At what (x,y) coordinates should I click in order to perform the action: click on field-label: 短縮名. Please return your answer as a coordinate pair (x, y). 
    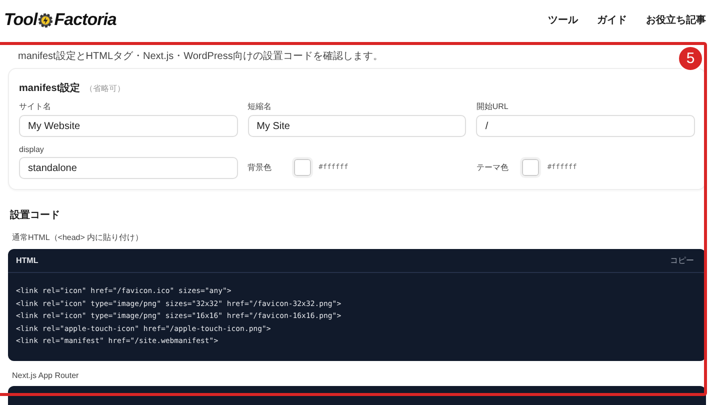
    Looking at the image, I should click on (260, 106).